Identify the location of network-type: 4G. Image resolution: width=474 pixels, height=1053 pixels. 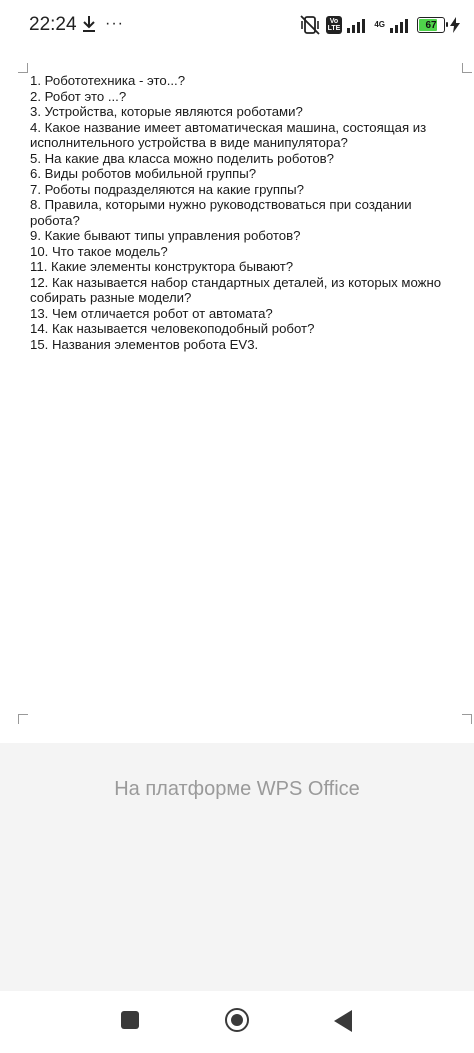
(379, 24).